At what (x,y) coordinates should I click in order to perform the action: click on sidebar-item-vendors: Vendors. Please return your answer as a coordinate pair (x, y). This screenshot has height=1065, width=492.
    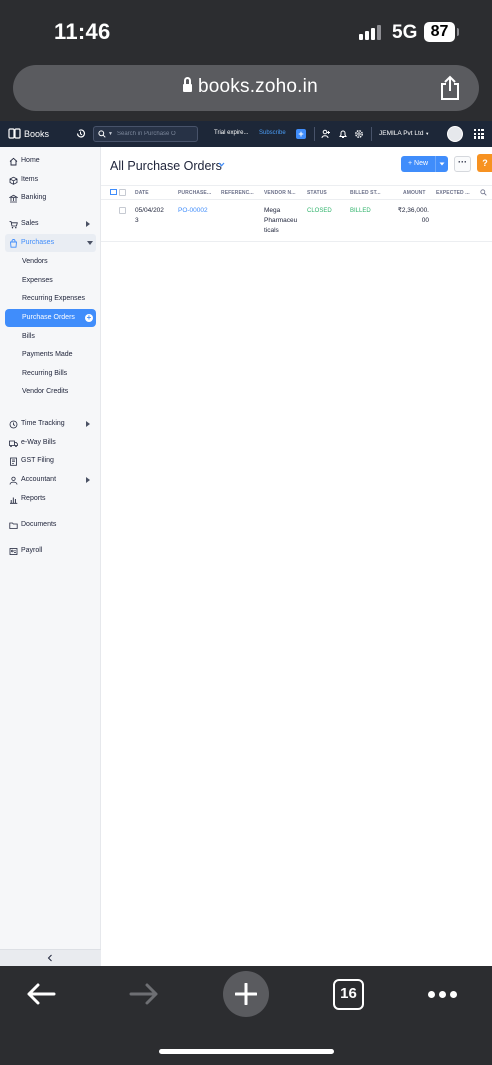
    Looking at the image, I should click on (35, 261).